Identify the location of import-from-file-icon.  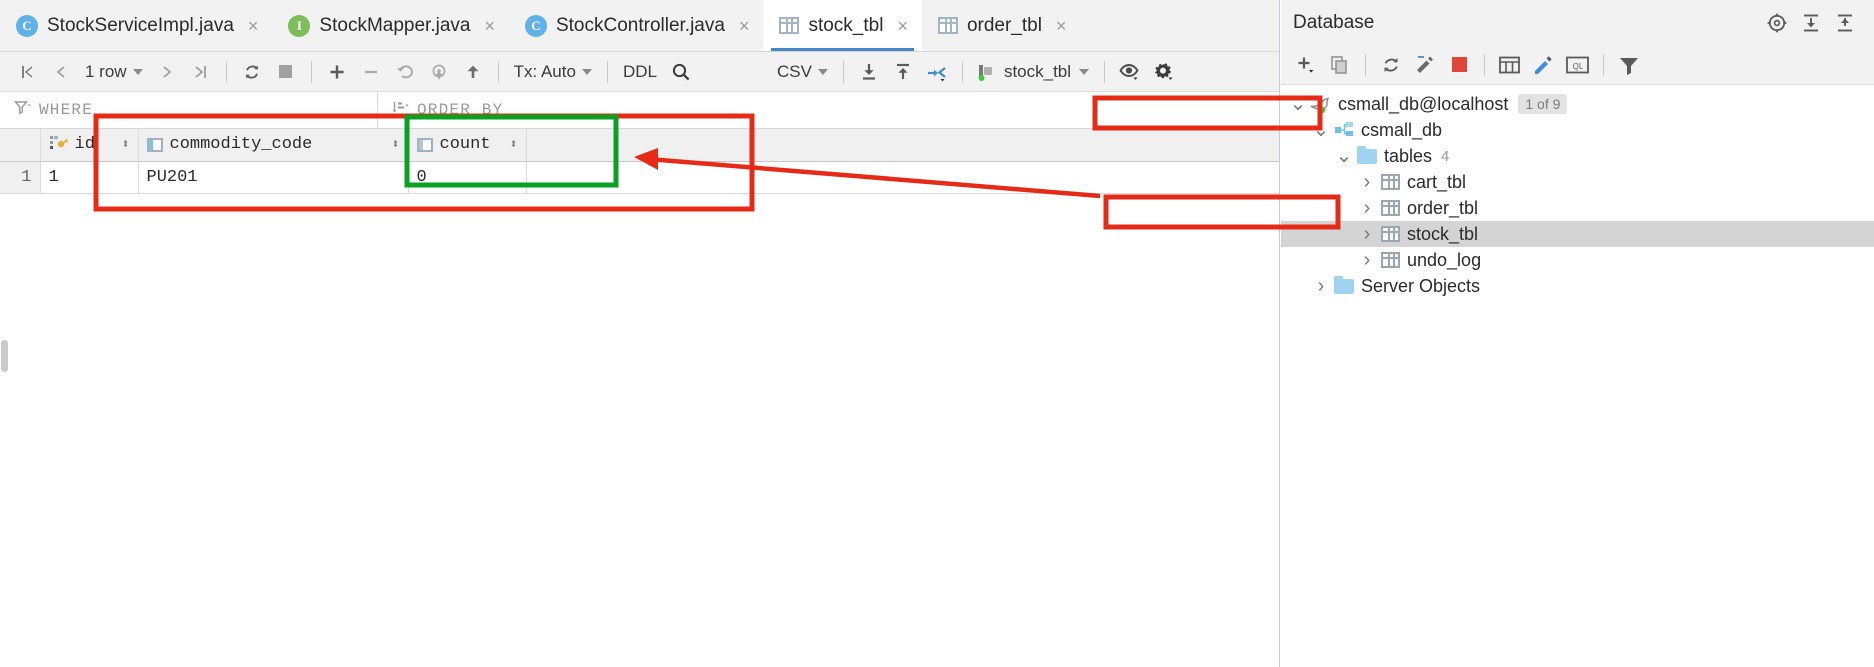
(903, 72).